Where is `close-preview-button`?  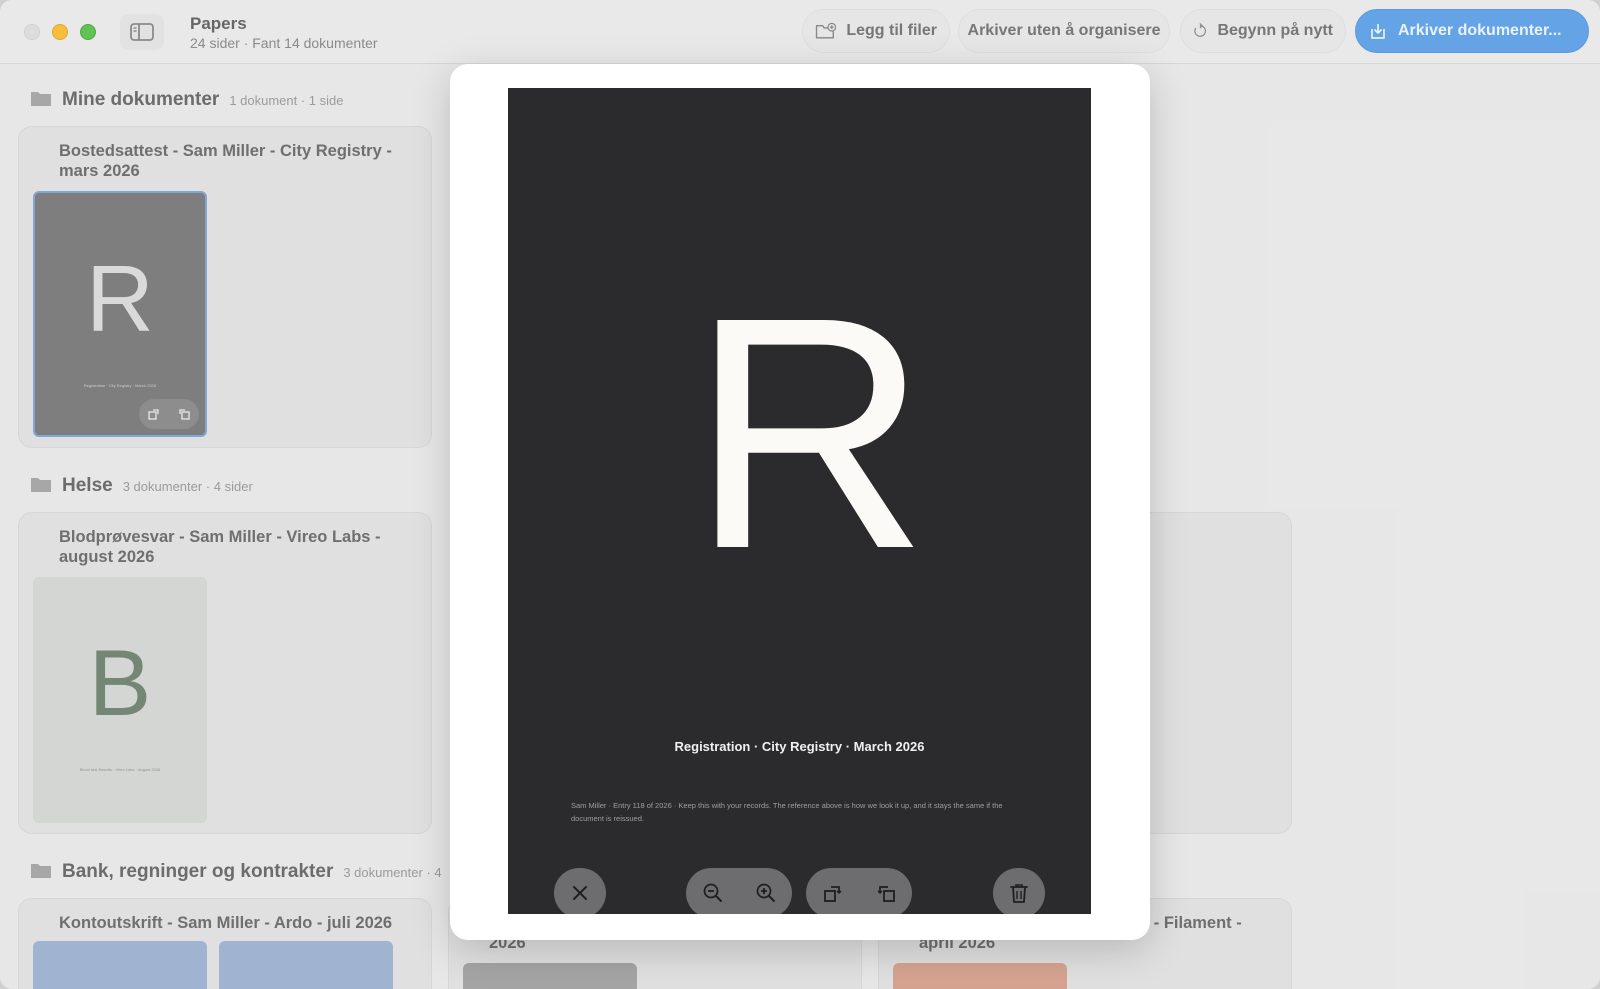
close-preview-button is located at coordinates (580, 891).